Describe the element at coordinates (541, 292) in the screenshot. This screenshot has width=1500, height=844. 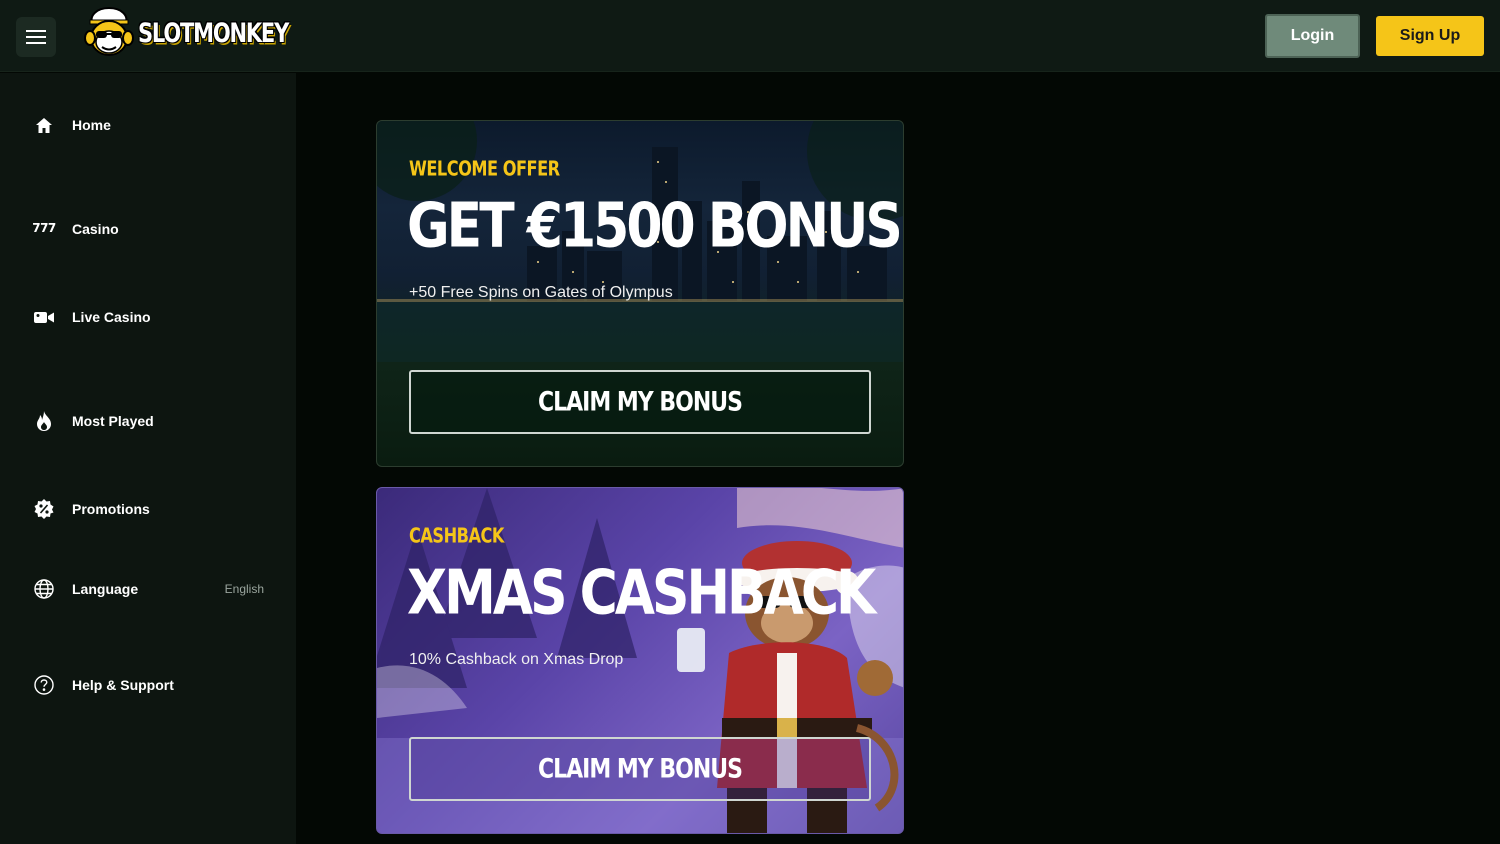
I see `promo-subtitle: +50 Free Spins on Gates of Olympus` at that location.